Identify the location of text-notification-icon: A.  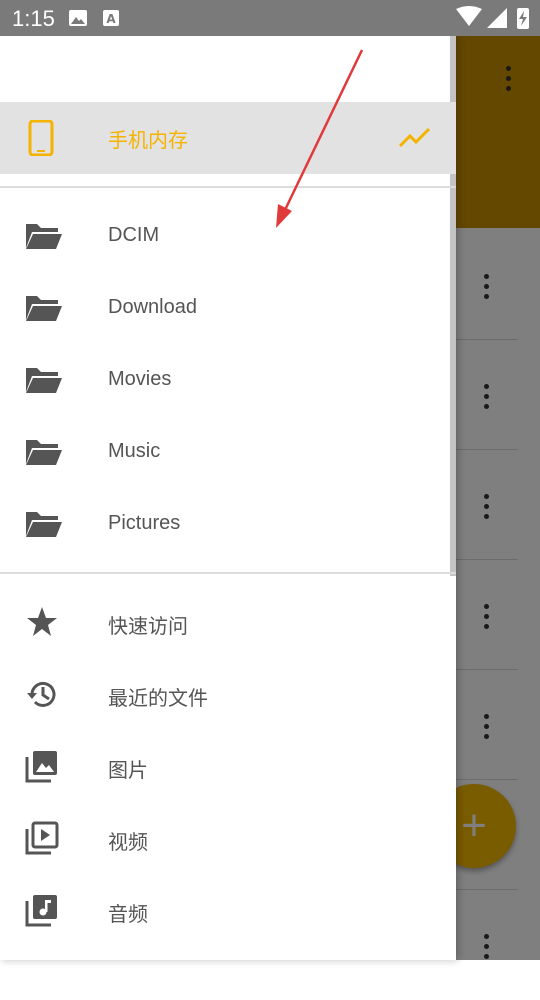
(111, 18).